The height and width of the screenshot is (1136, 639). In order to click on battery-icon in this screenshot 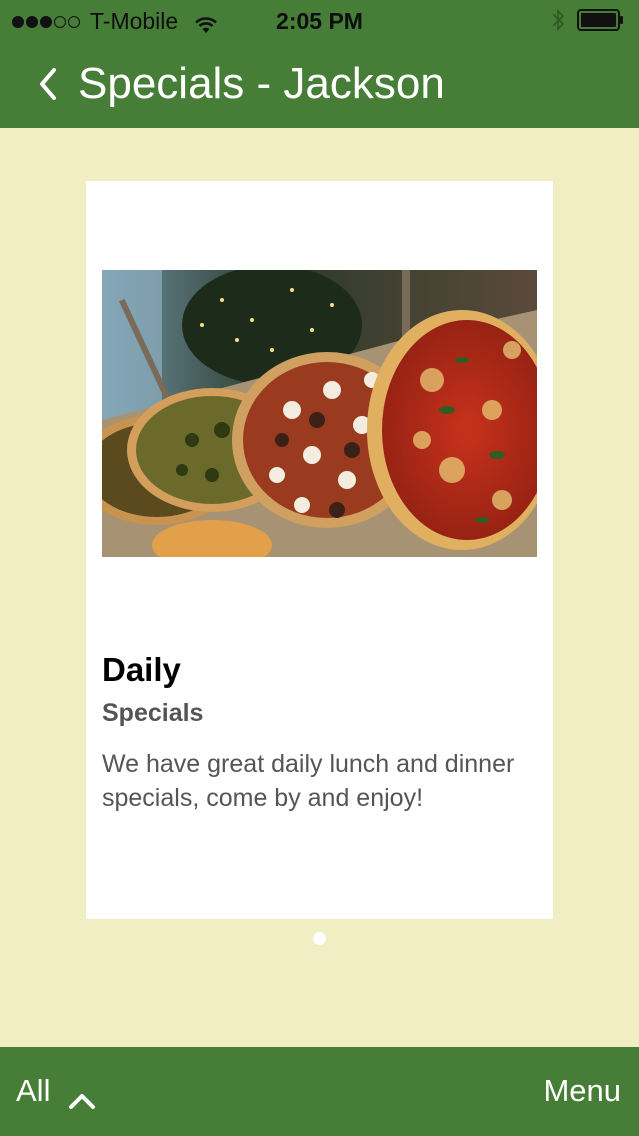, I will do `click(601, 20)`.